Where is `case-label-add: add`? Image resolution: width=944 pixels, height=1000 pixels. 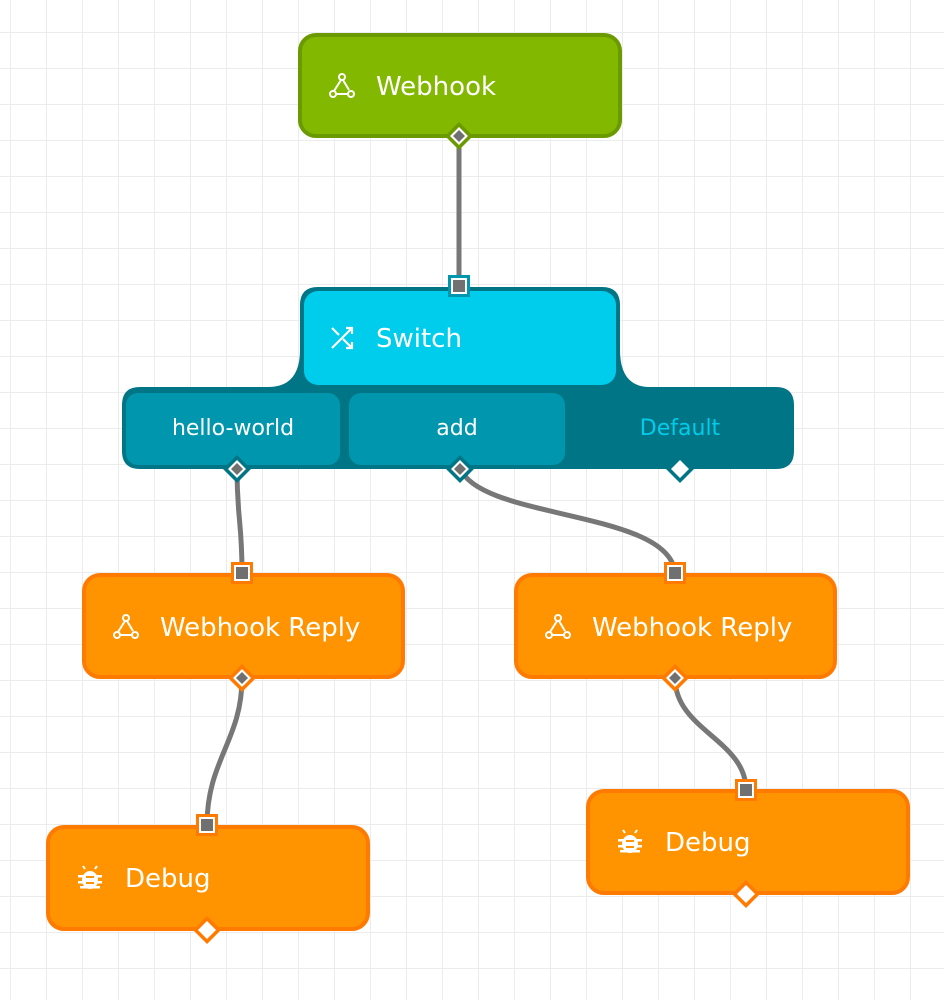
case-label-add: add is located at coordinates (456, 428).